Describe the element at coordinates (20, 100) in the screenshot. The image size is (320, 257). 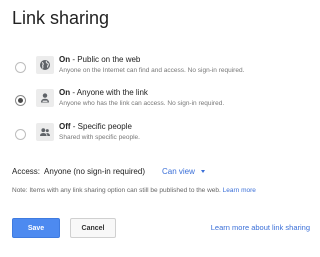
I see `radio-anyone-with-link` at that location.